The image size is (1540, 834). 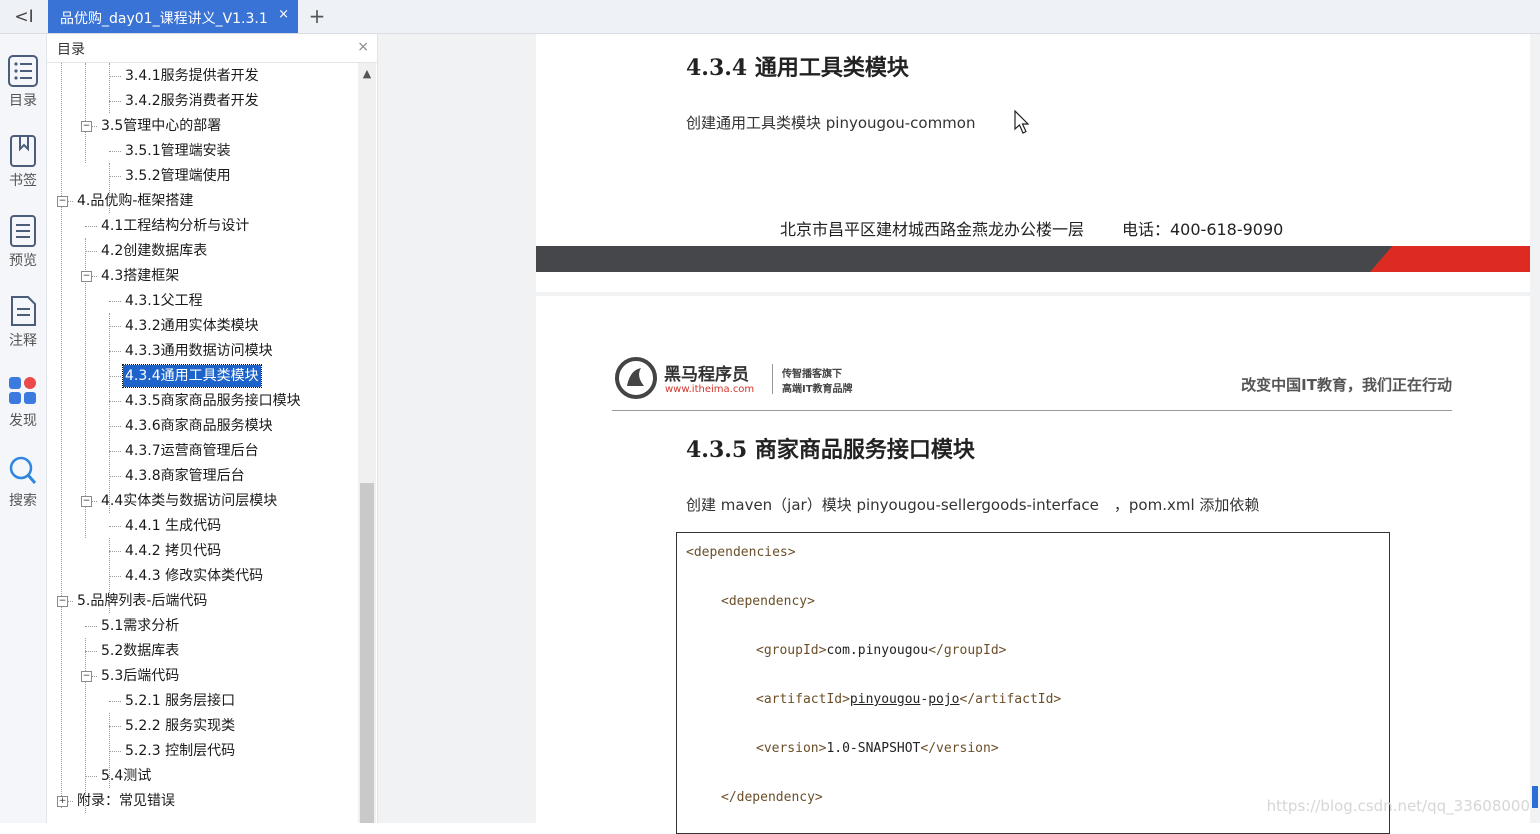 I want to click on close-outline-icon: ×, so click(x=363, y=47).